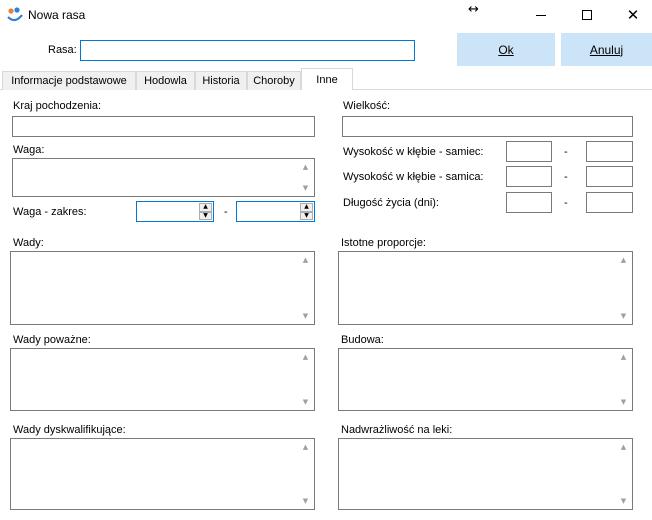  What do you see at coordinates (609, 176) in the screenshot?
I see `wysokosc-samica-max-input` at bounding box center [609, 176].